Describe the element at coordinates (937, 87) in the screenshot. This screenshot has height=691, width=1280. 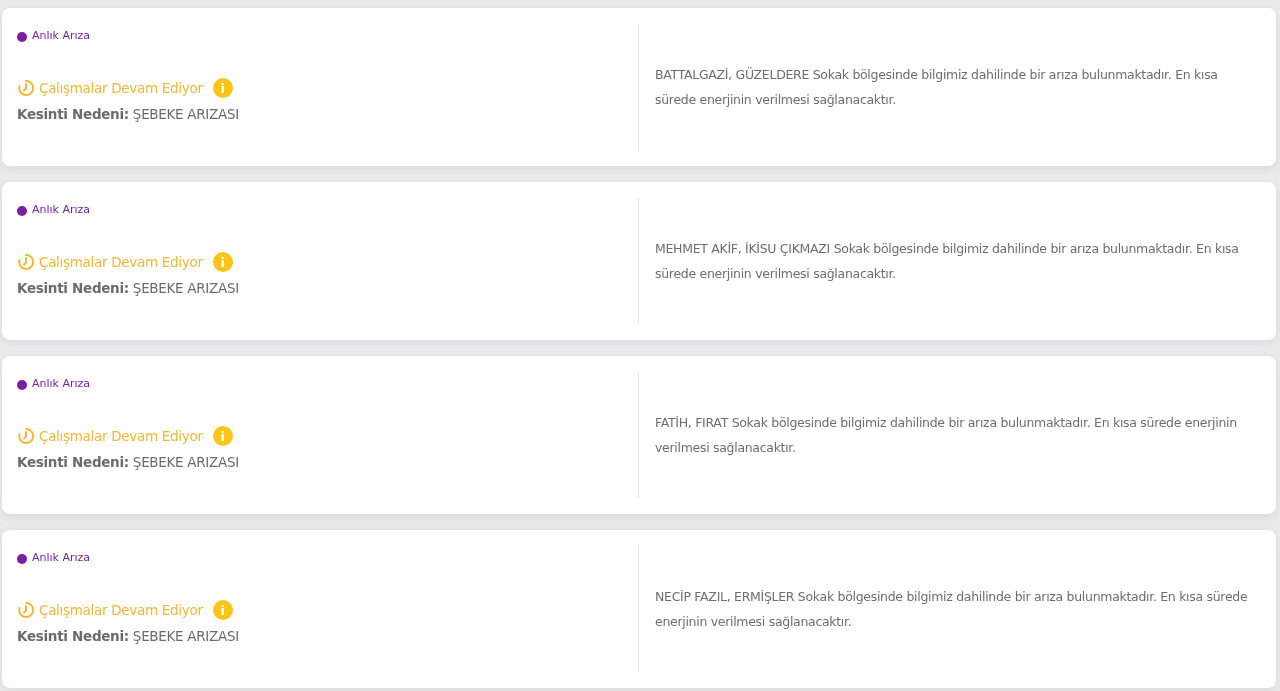
I see `outage-description: BATTALGAZİ, GÜZELDERE Sokak bölgesinde bilgimiz dahilinde bir arıza bulunmaktadır. En kısa sürede enerjinin verilmesi sağlanacaktır.` at that location.